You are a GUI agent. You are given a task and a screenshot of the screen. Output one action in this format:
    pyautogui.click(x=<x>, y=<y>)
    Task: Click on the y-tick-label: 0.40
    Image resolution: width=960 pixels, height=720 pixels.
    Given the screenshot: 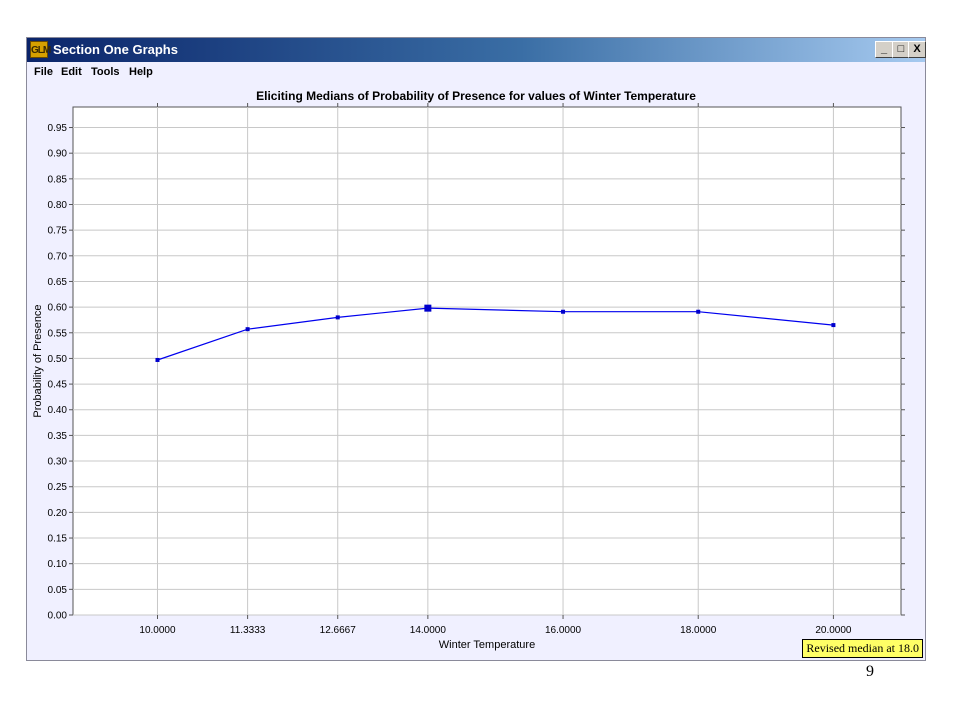 What is the action you would take?
    pyautogui.click(x=58, y=410)
    